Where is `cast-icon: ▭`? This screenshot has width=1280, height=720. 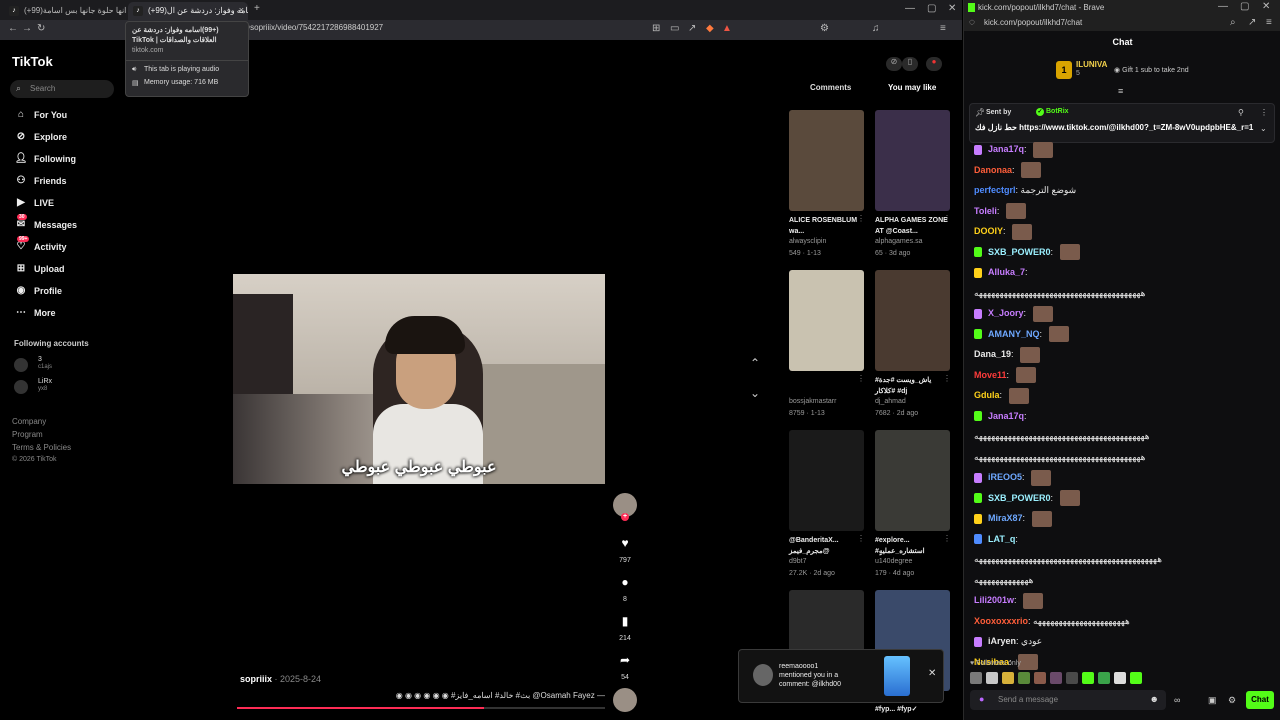
cast-icon: ▭ is located at coordinates (674, 28).